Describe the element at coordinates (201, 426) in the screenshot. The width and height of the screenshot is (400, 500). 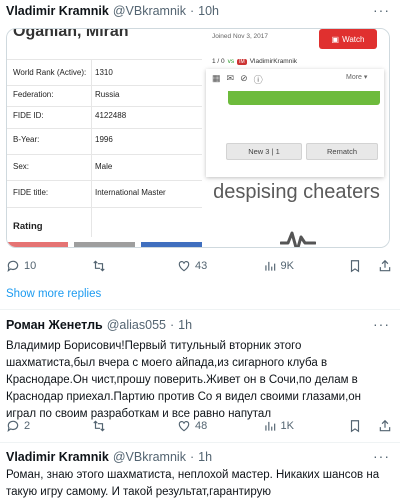
I see `like-count: 48` at that location.